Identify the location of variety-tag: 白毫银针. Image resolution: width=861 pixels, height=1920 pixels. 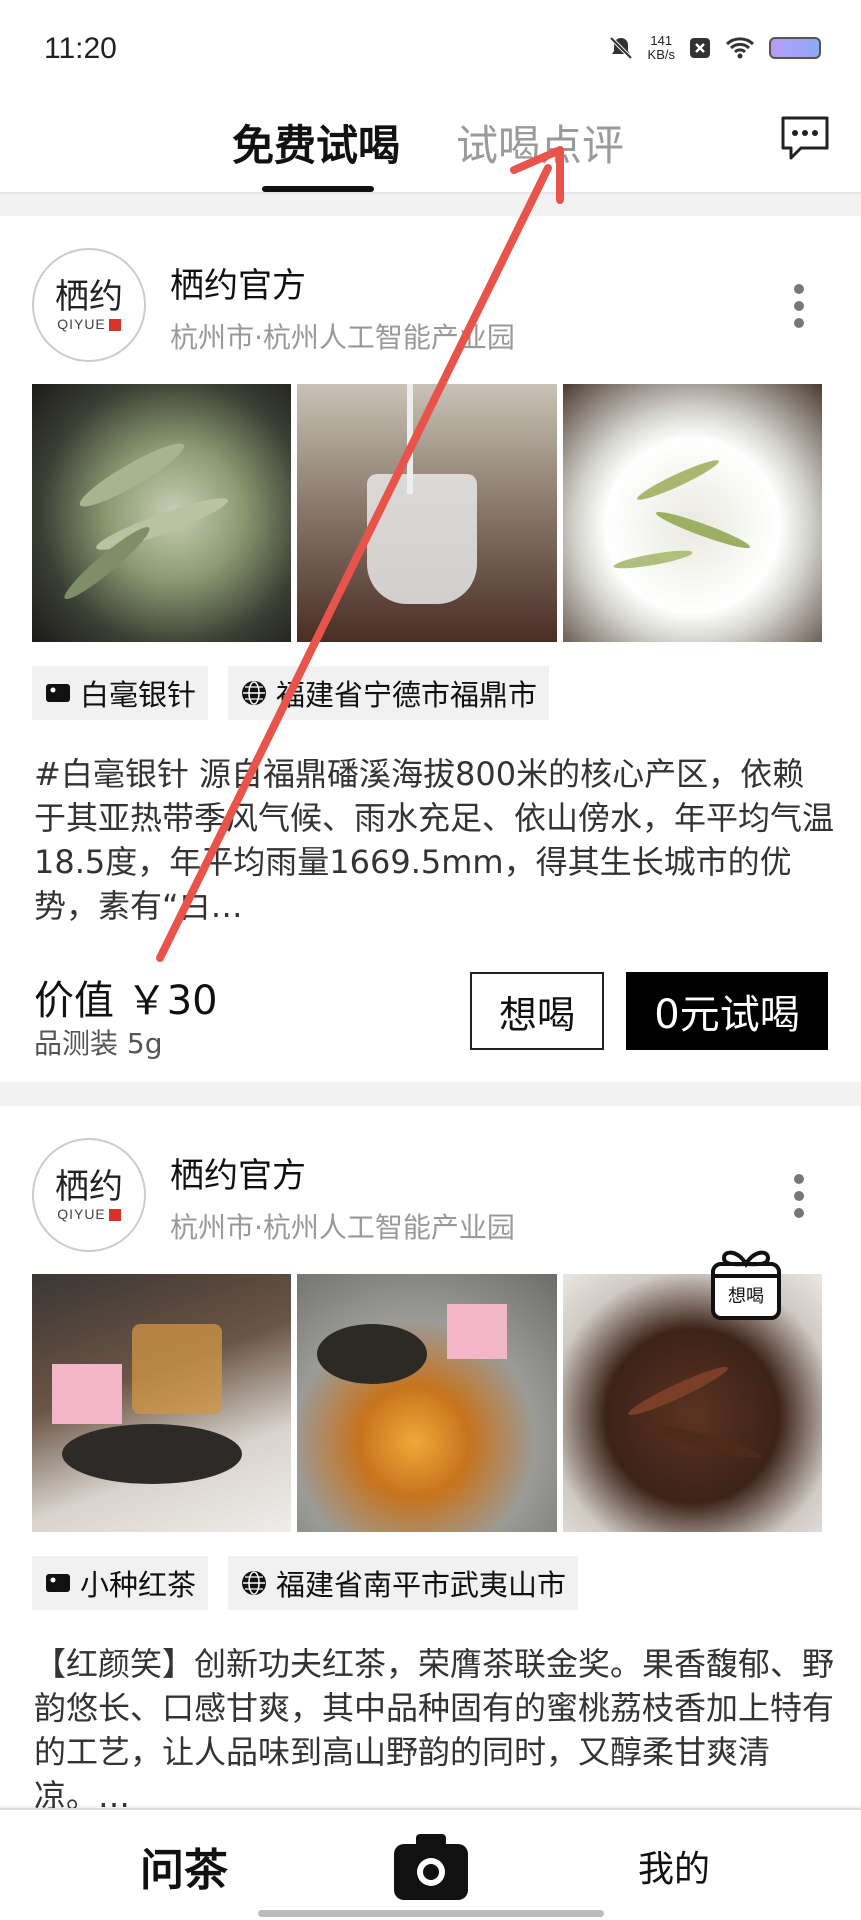
(120, 693).